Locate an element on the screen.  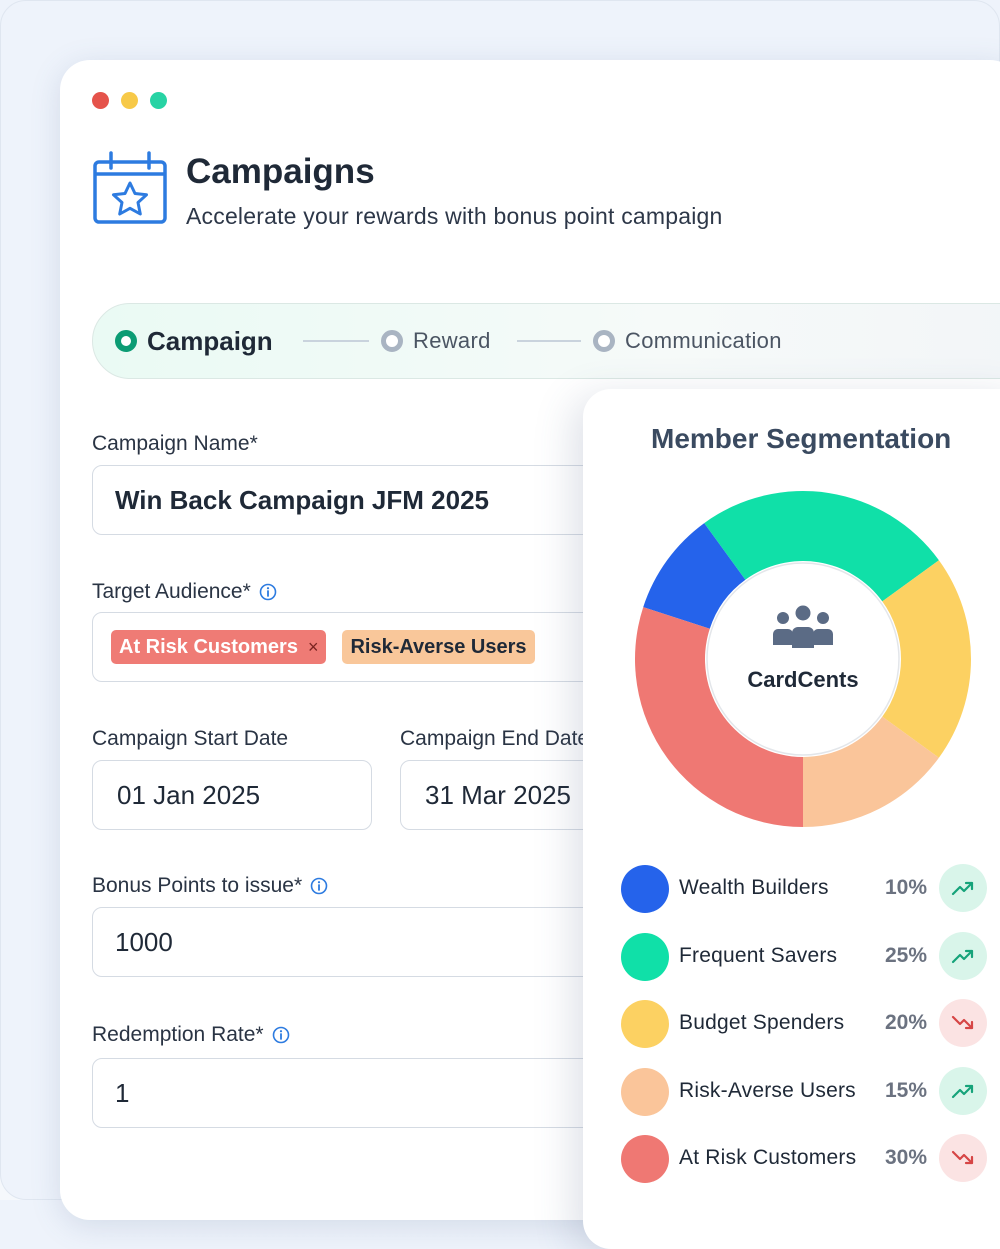
legend-item: Frequent Savers 25% is located at coordinates (810, 956).